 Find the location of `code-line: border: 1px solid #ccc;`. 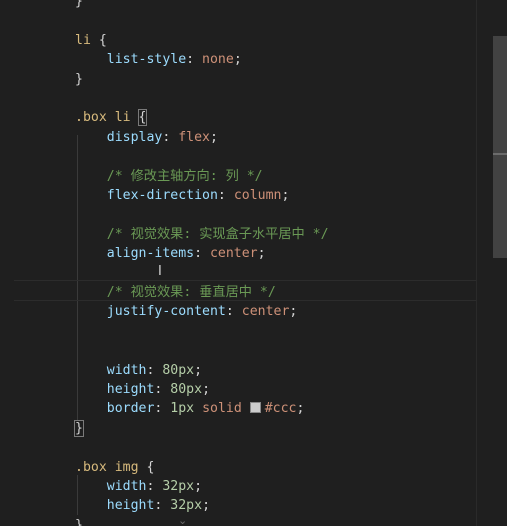

code-line: border: 1px solid #ccc; is located at coordinates (238, 408).